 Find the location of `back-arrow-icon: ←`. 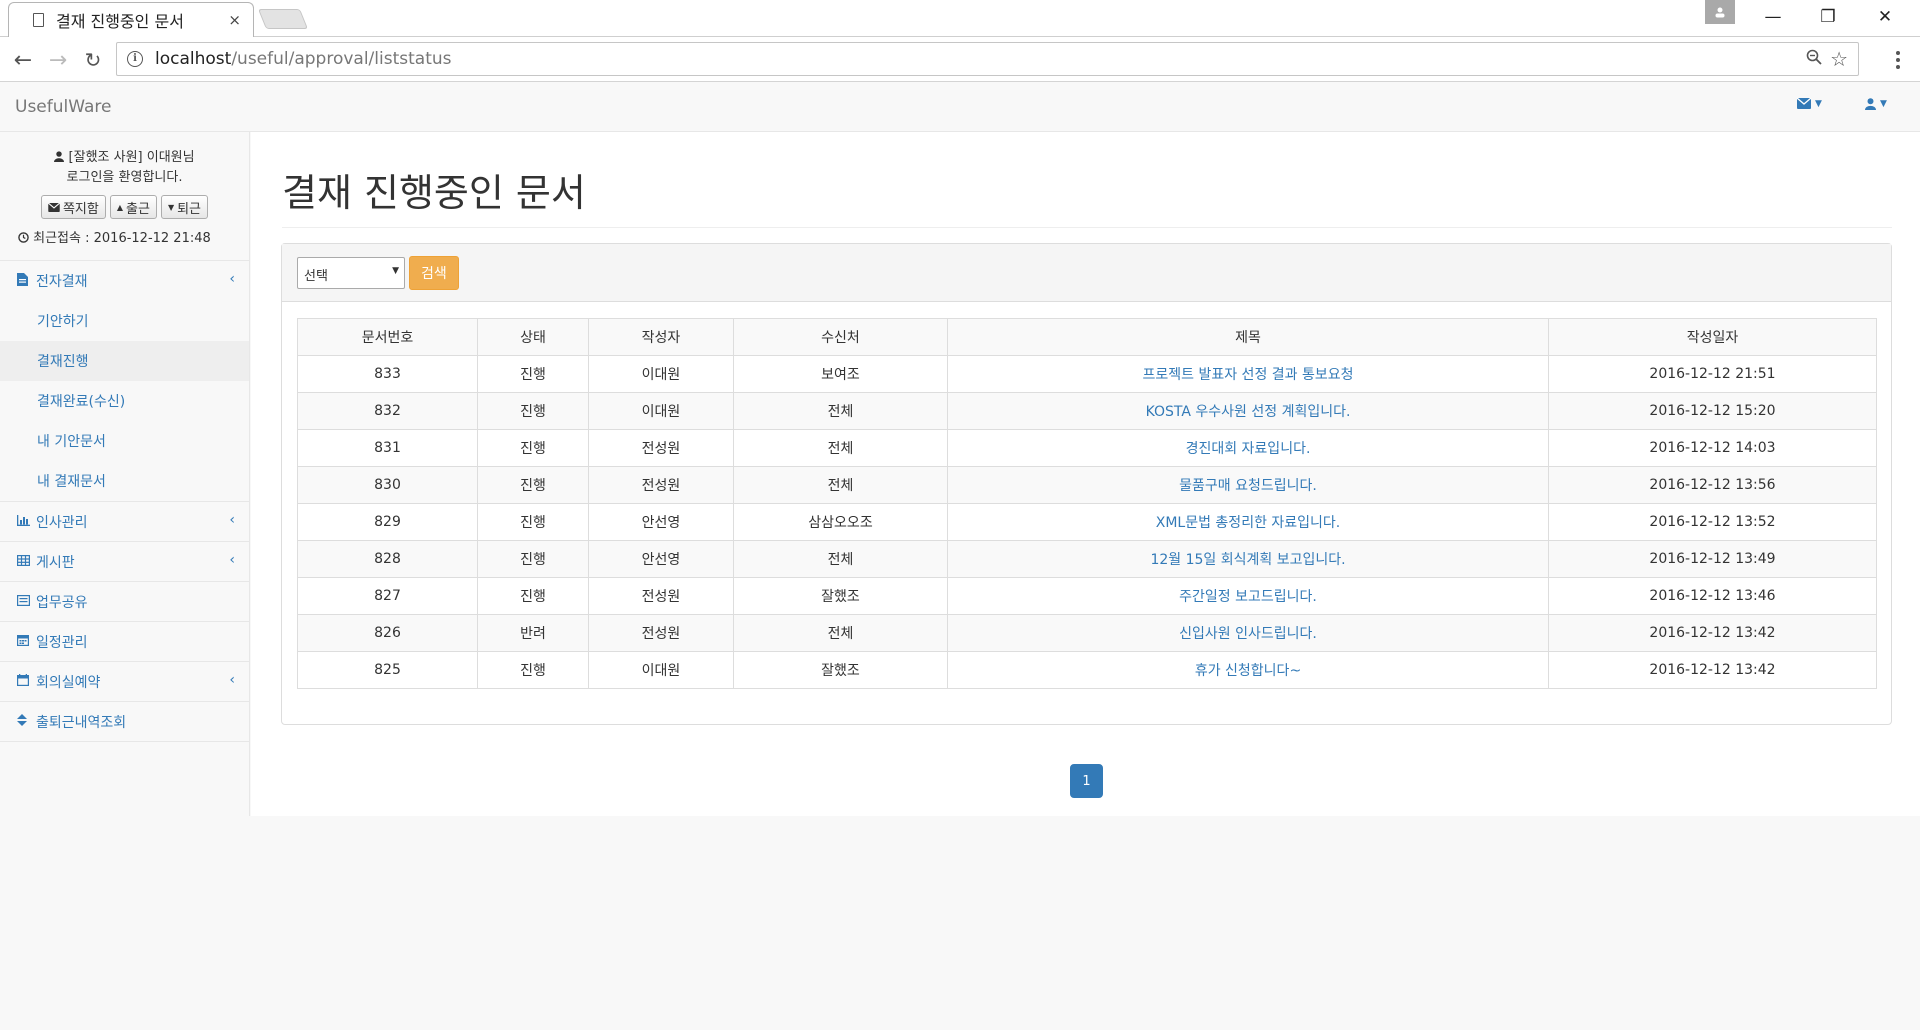

back-arrow-icon: ← is located at coordinates (23, 60).